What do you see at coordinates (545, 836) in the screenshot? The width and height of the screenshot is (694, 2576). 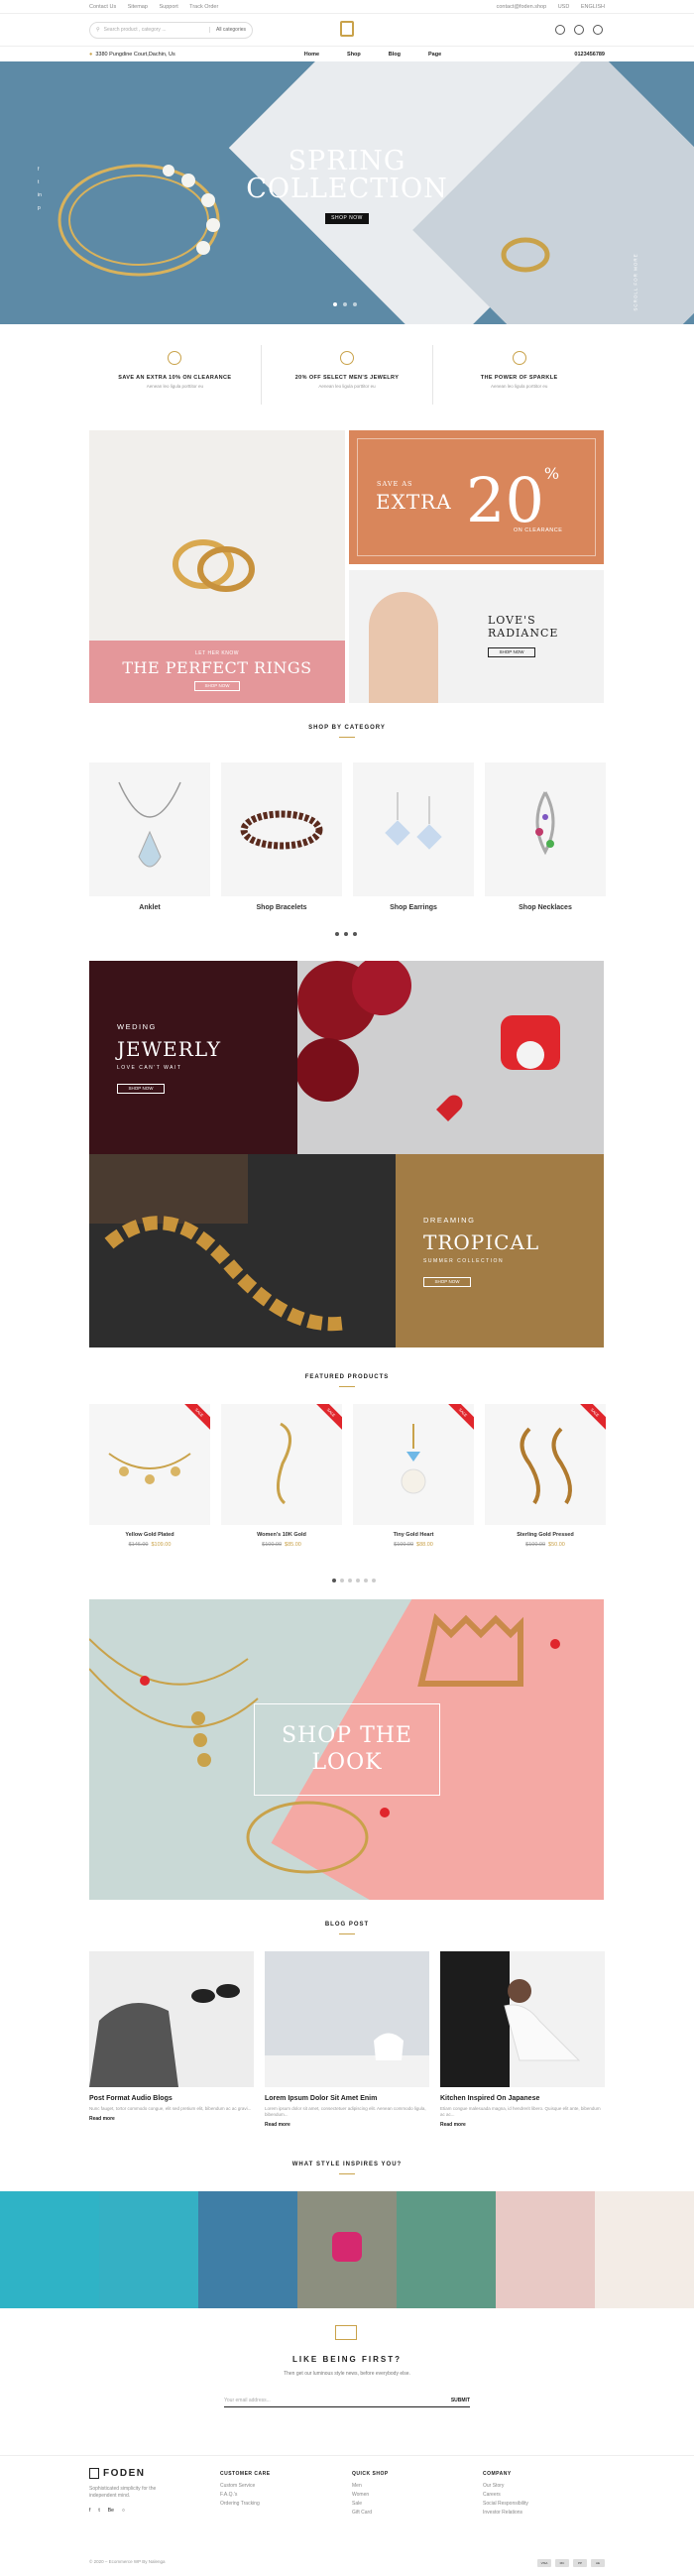 I see `category-card: Shop Necklaces` at bounding box center [545, 836].